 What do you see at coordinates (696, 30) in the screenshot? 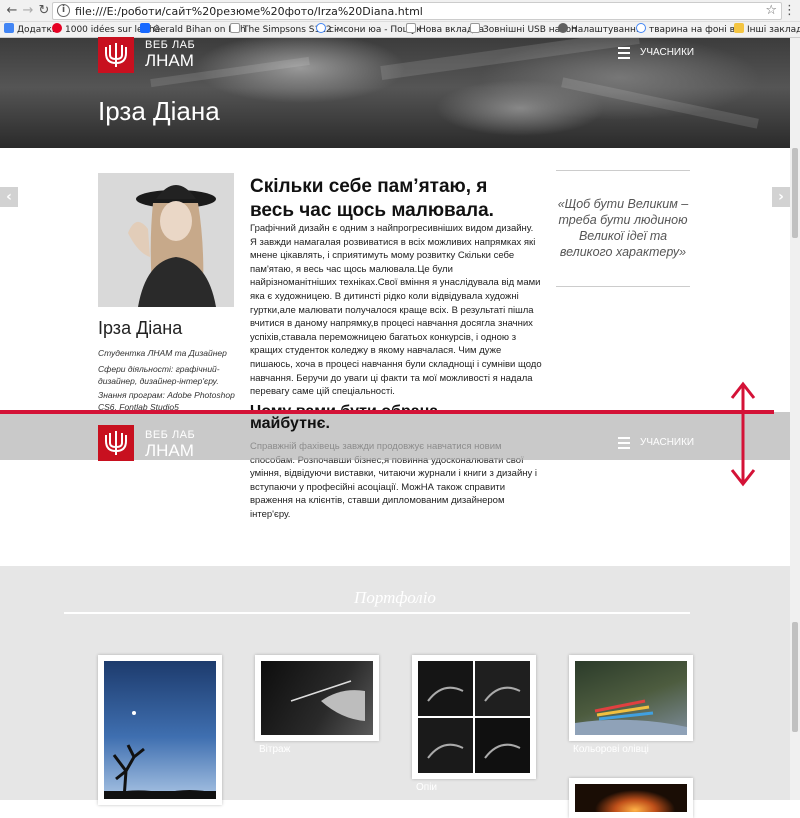
I see `bookmark-label: тварина на фоні вік` at bounding box center [696, 30].